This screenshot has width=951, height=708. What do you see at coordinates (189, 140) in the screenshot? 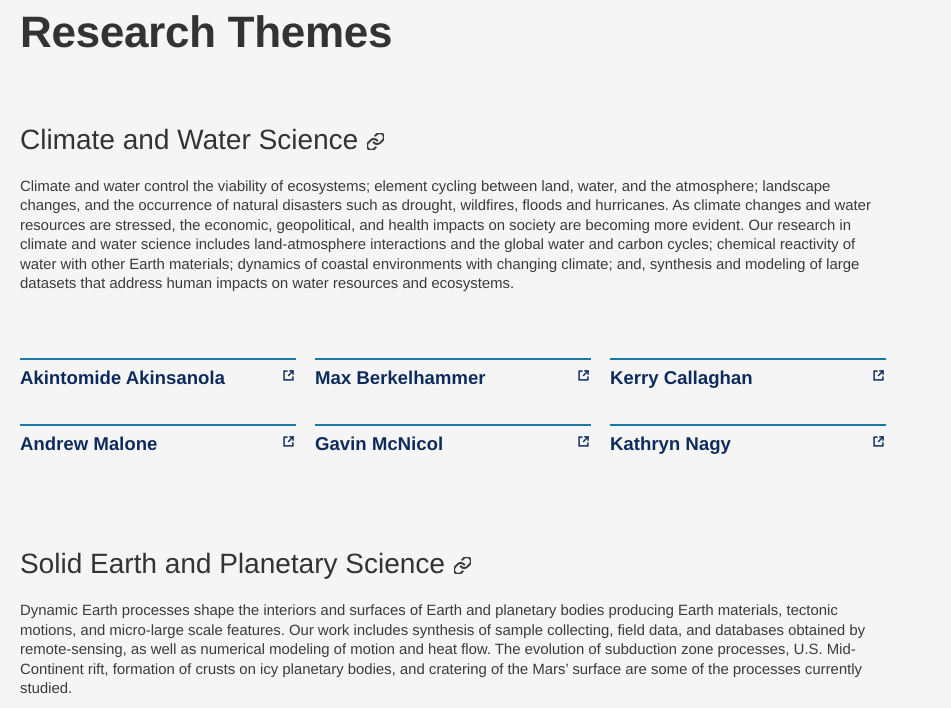
I see `section-heading: Climate and Water Science` at bounding box center [189, 140].